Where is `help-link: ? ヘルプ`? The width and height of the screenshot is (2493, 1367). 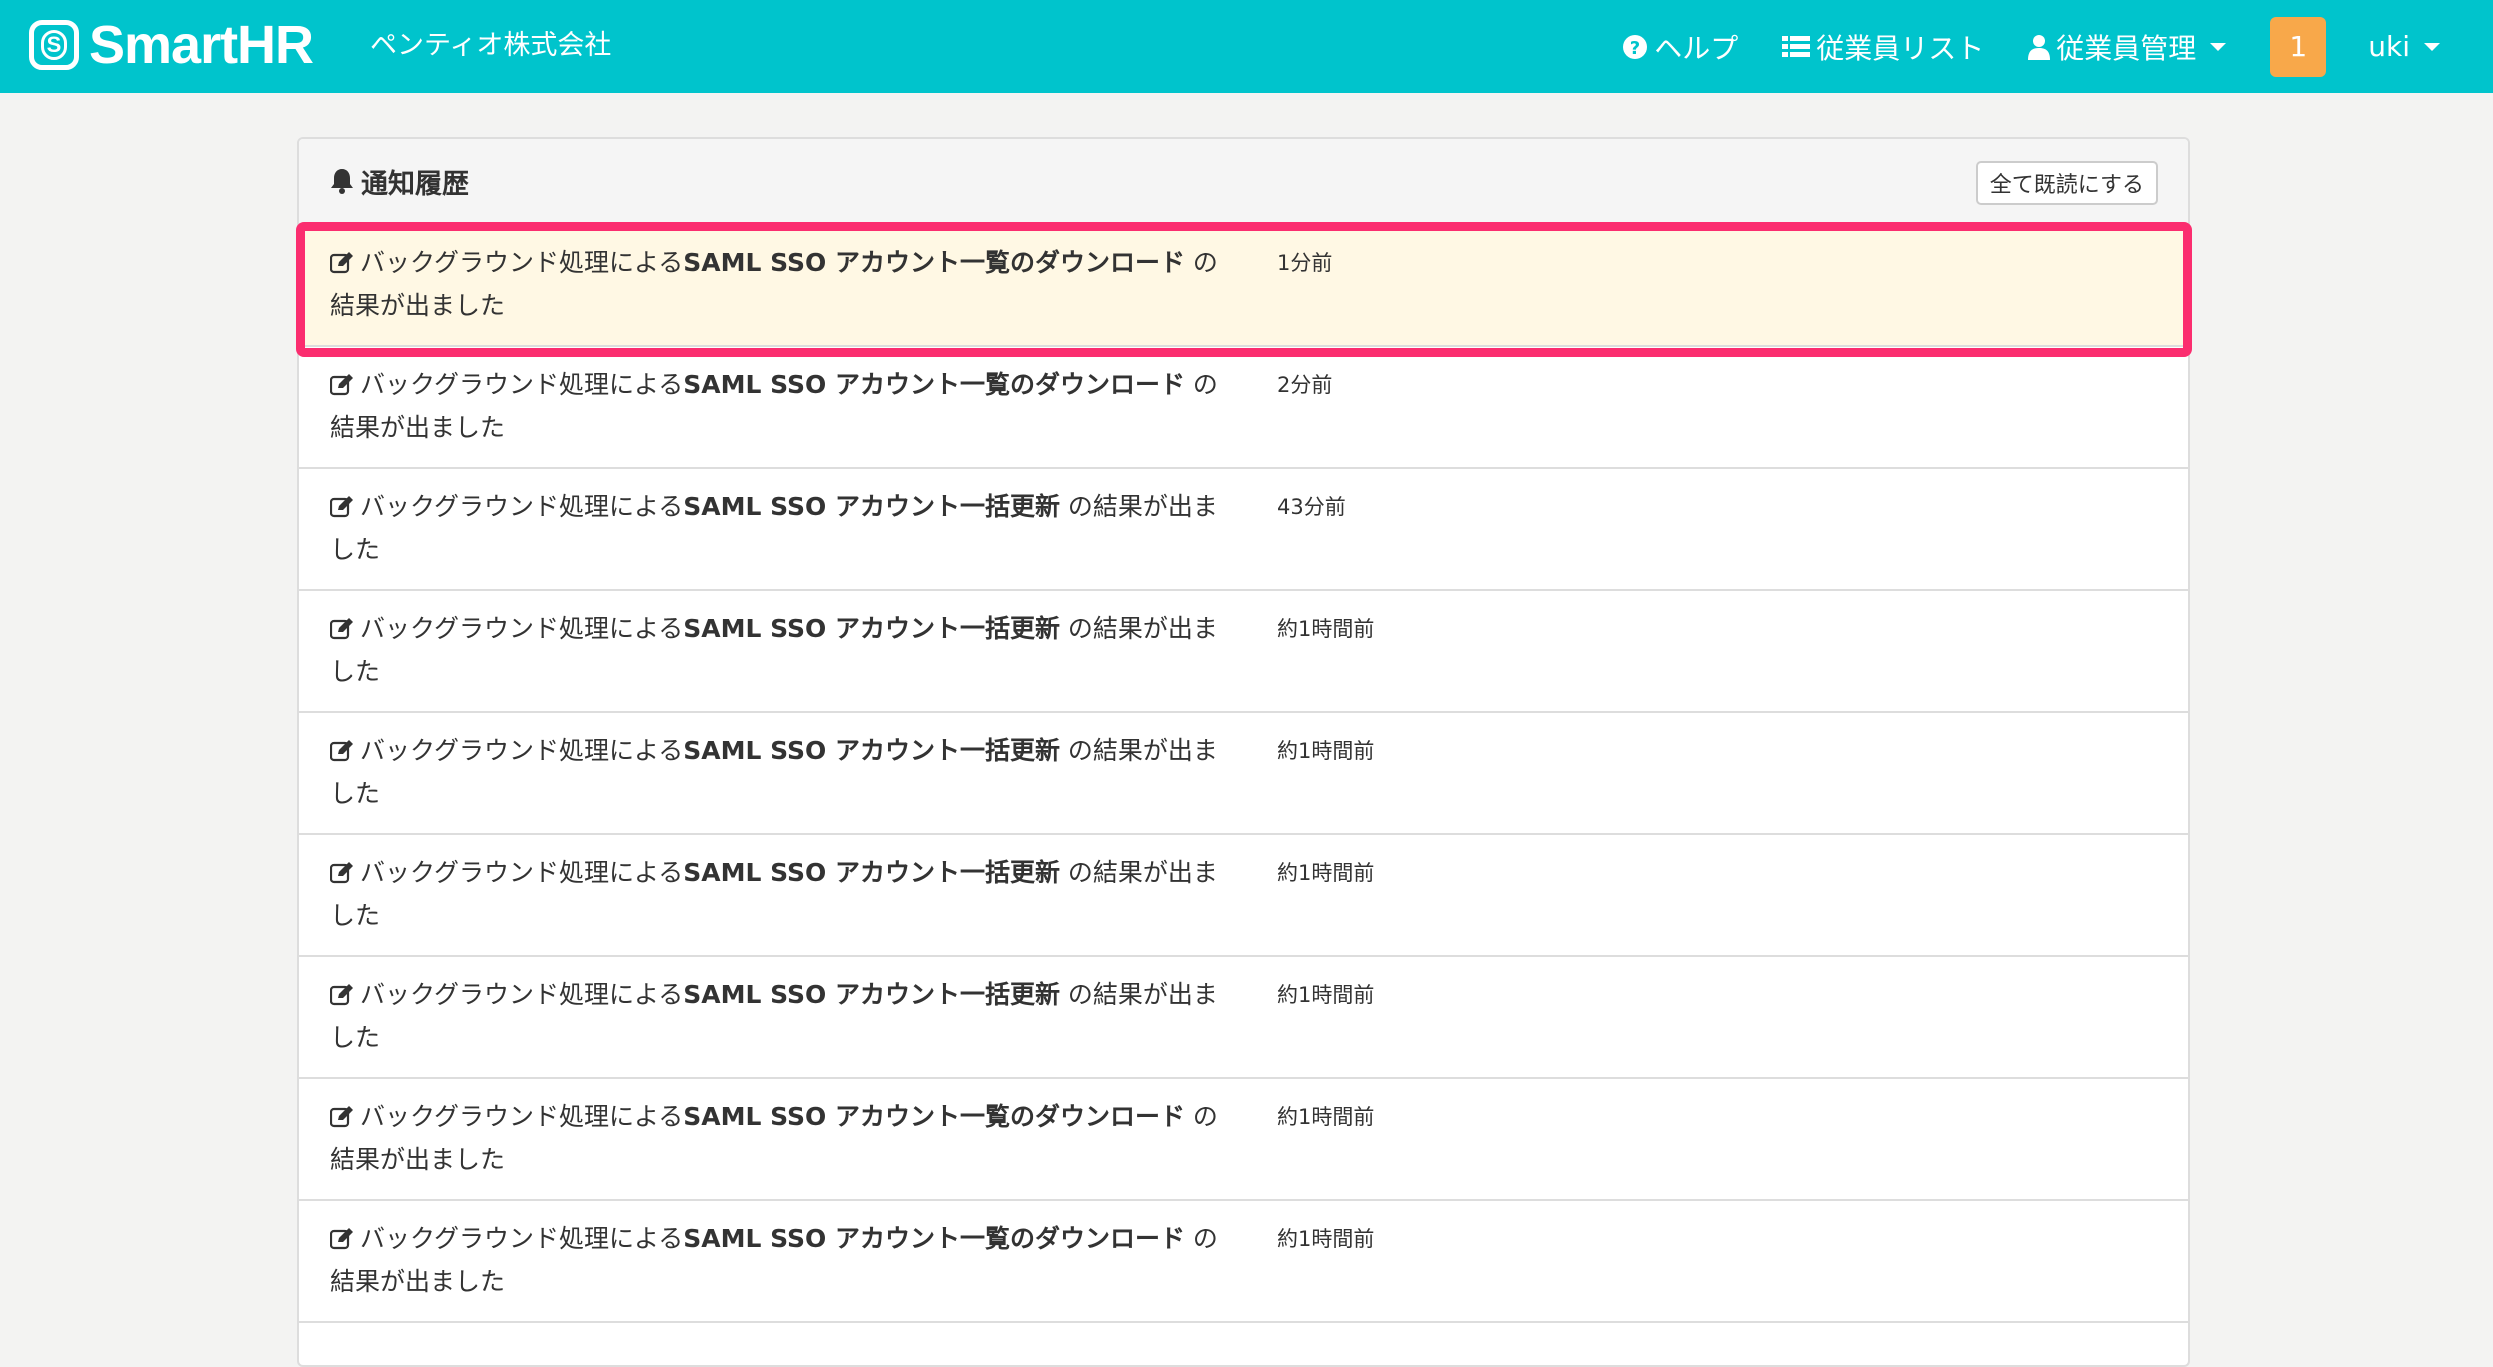 help-link: ? ヘルプ is located at coordinates (1680, 47).